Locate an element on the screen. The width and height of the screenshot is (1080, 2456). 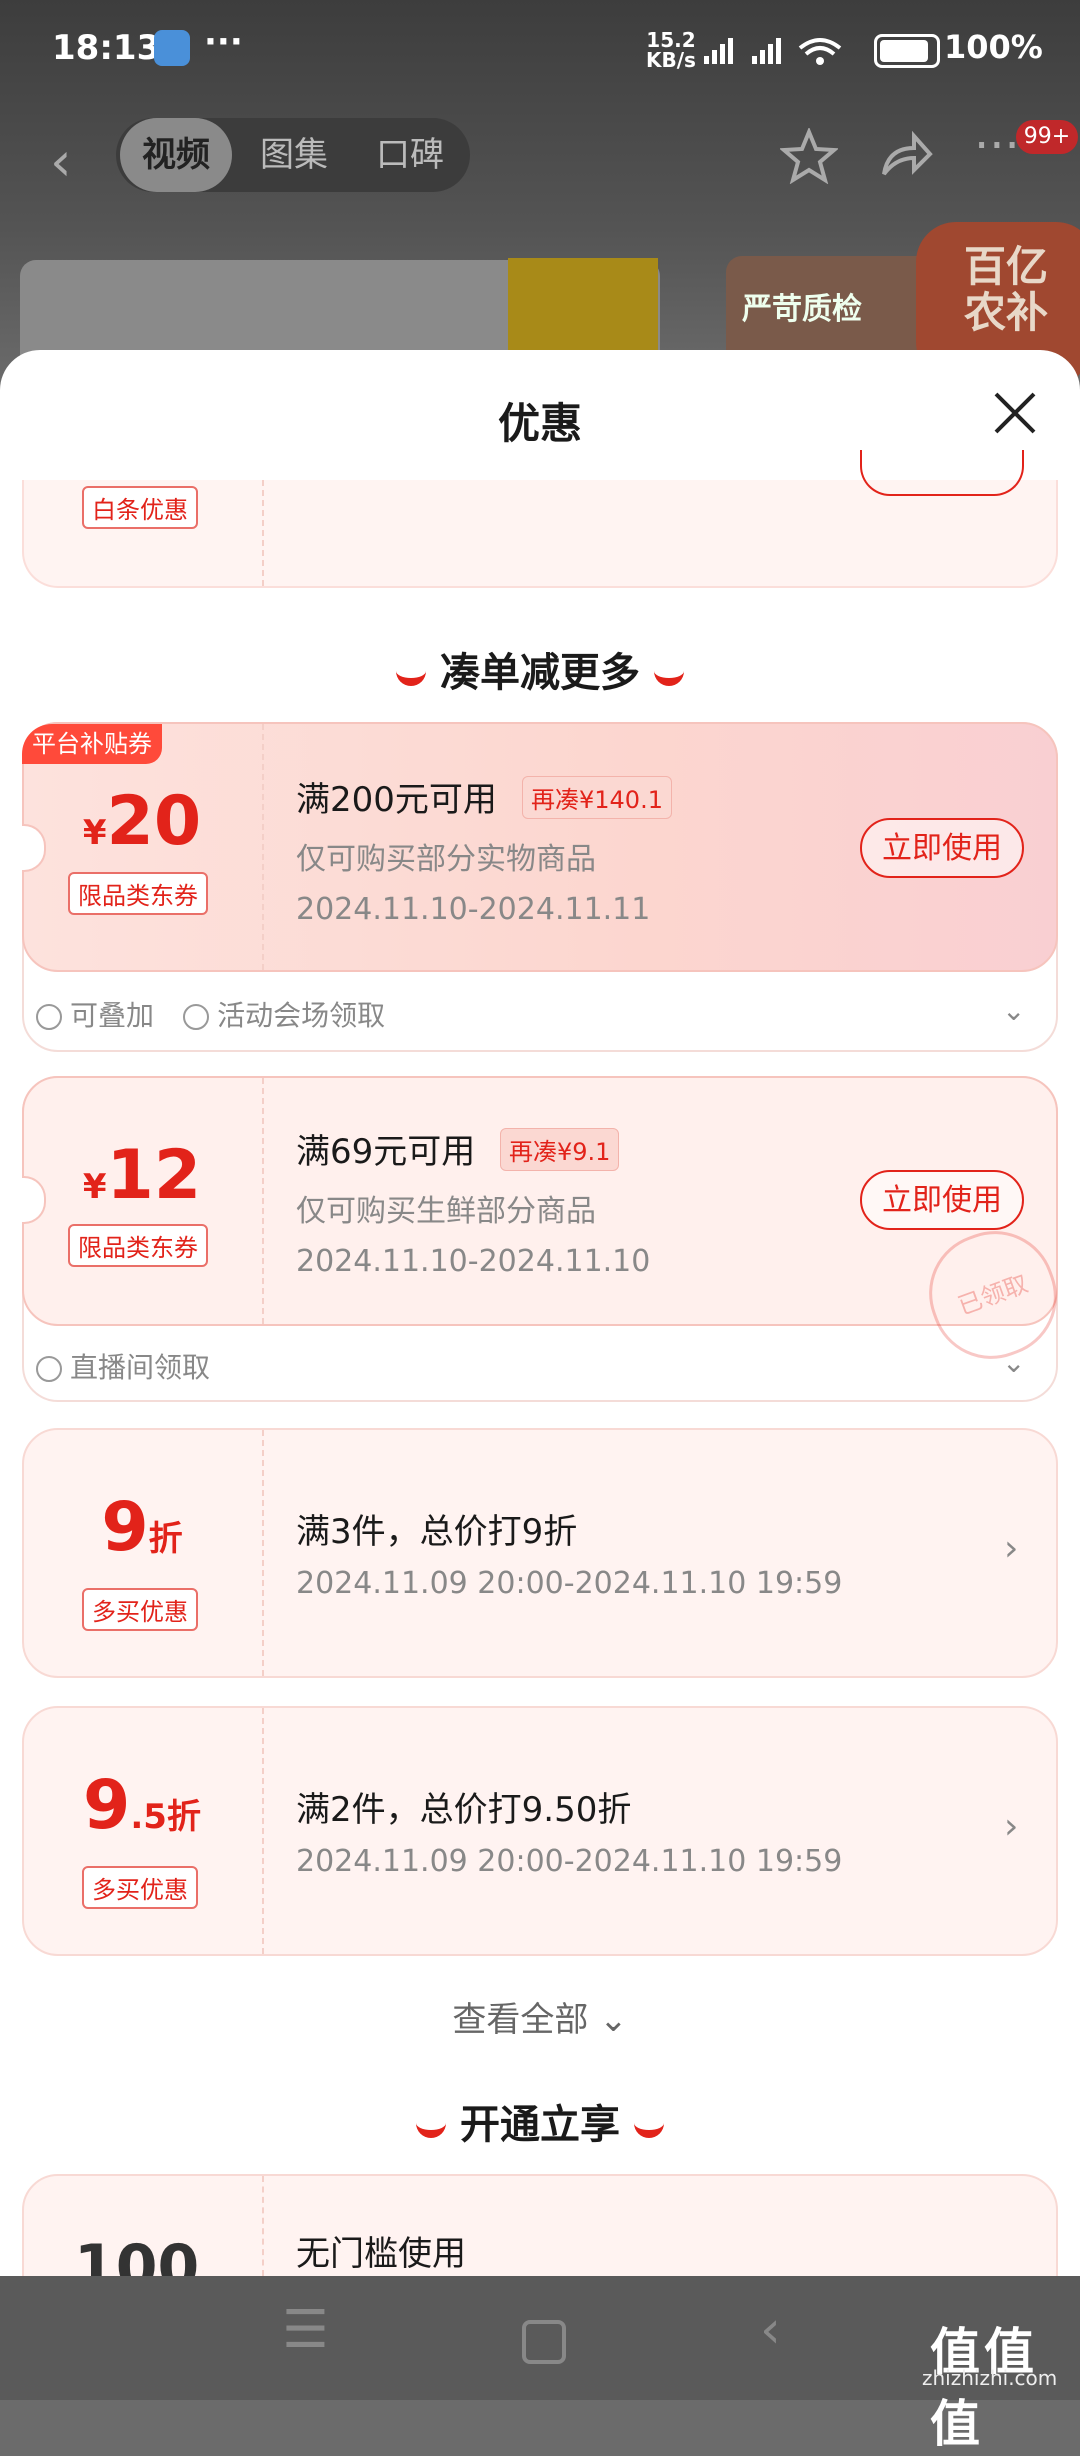
coupon-2-use-button: 立即使用 is located at coordinates (942, 1200).